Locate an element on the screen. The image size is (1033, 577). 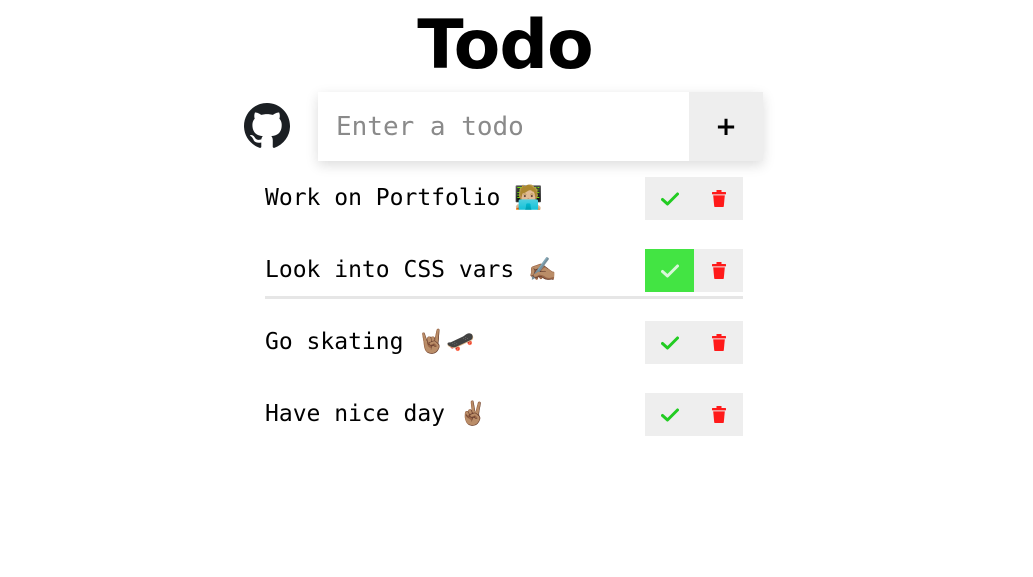
todo-item: Go skating 🤘🏽🛹 is located at coordinates (504, 342).